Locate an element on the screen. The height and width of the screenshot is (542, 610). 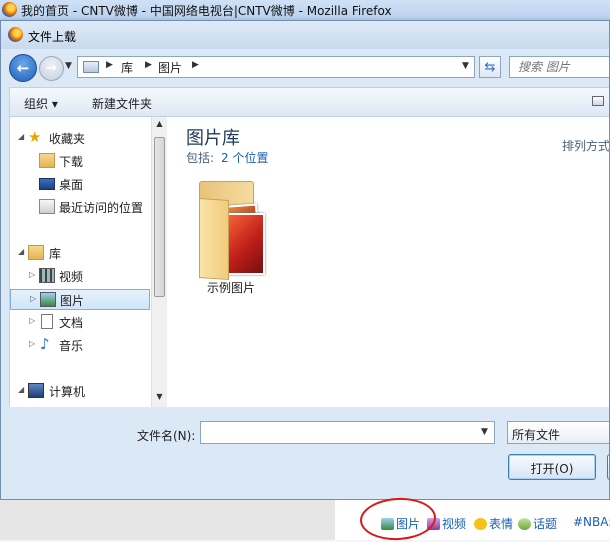
filename-label: 文件名(N): is located at coordinates (166, 436).